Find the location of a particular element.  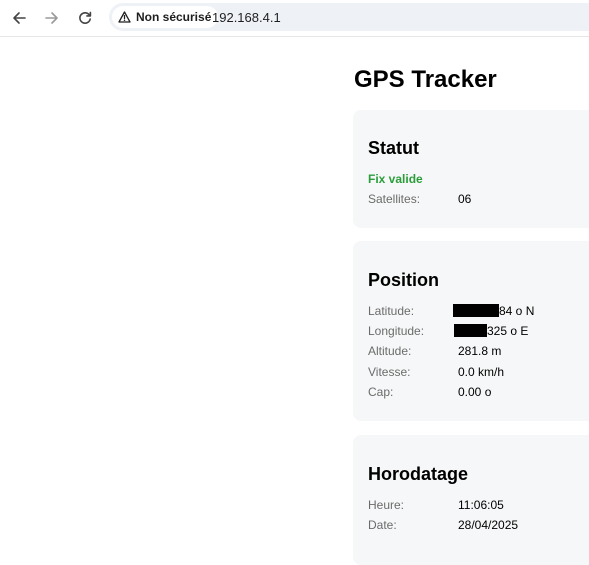

altitude-label: Altitude: is located at coordinates (390, 351).